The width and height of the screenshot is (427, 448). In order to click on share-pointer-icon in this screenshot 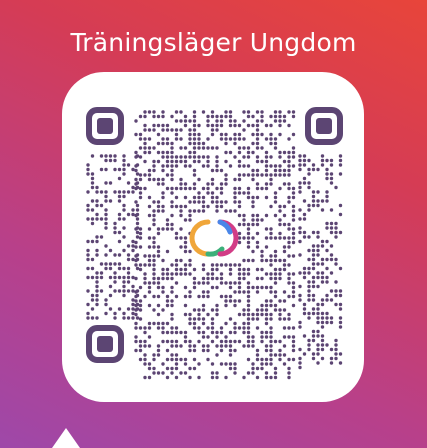, I will do `click(66, 438)`.